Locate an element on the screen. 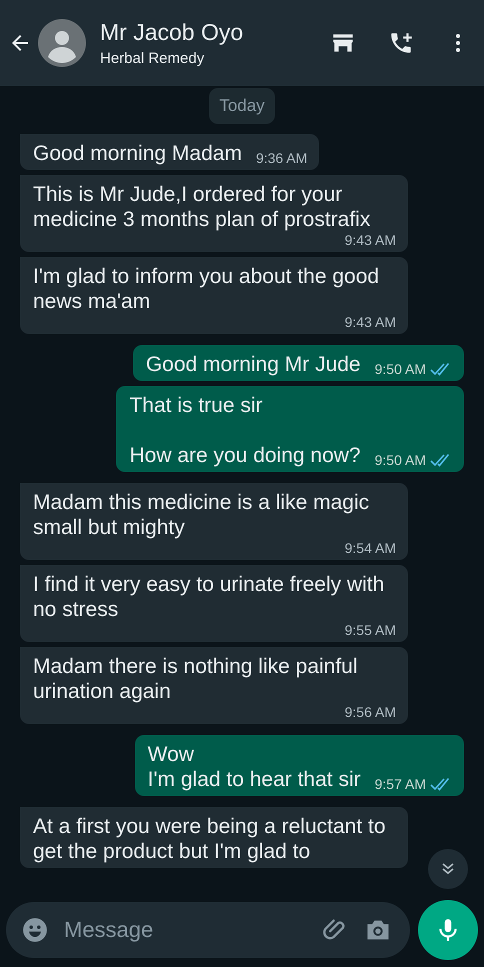  message-text: Good morning Madam is located at coordinates (137, 153).